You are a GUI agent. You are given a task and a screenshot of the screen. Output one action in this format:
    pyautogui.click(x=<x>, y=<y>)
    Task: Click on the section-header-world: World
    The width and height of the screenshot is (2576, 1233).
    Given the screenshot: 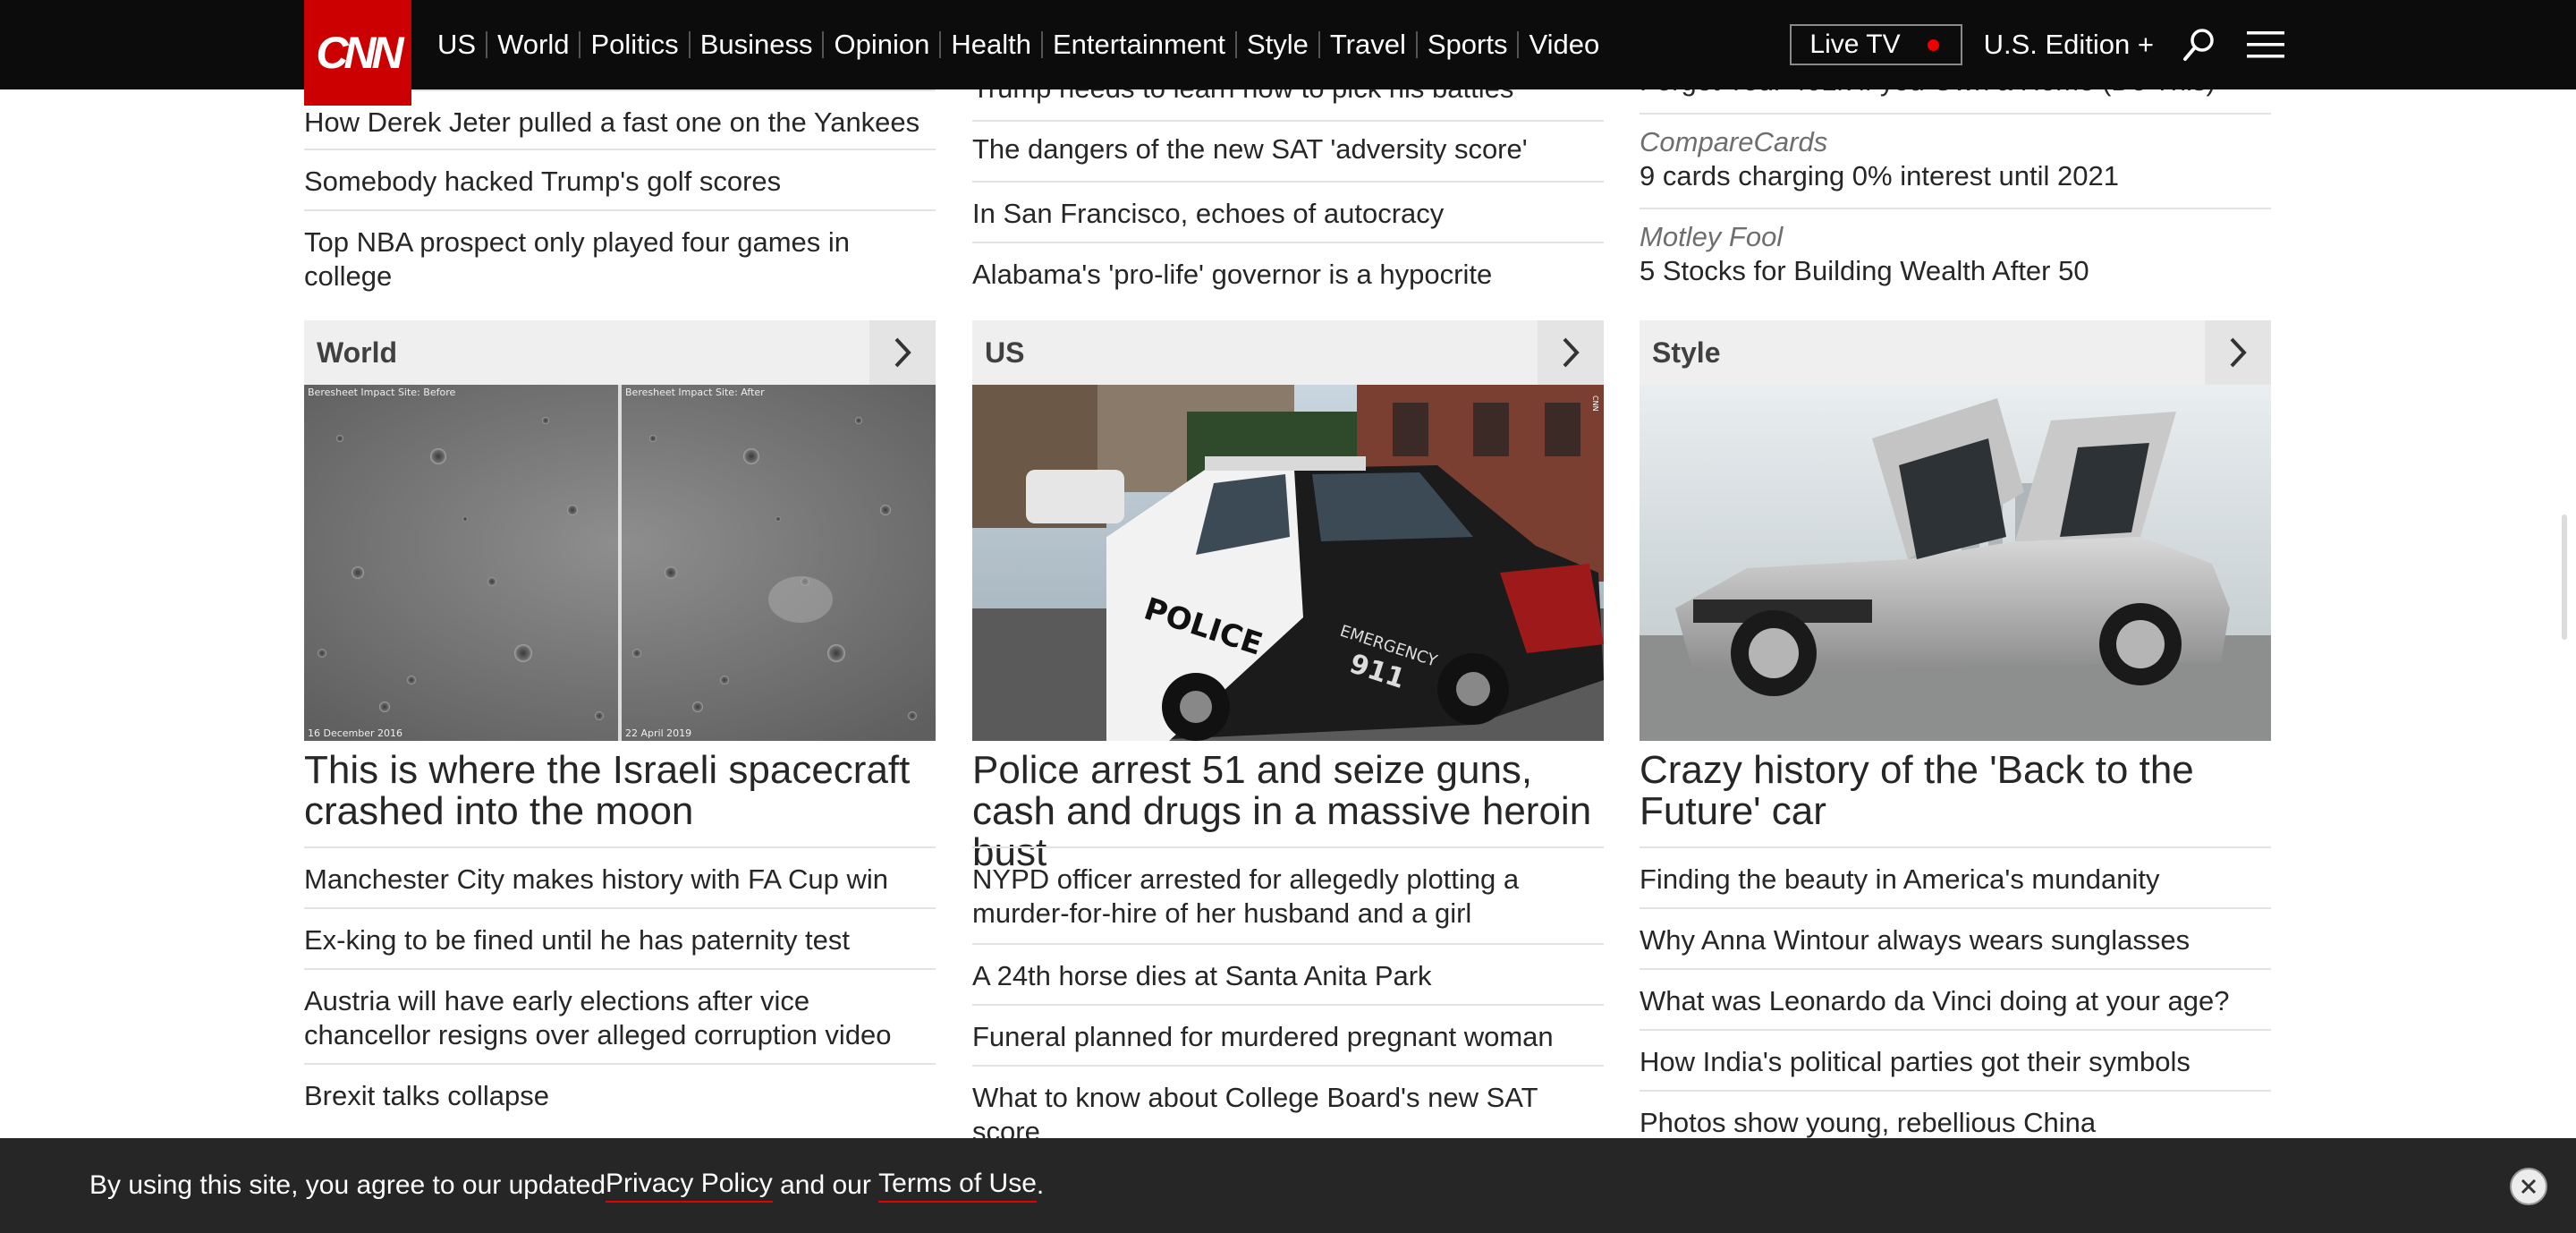 What is the action you would take?
    pyautogui.click(x=620, y=352)
    